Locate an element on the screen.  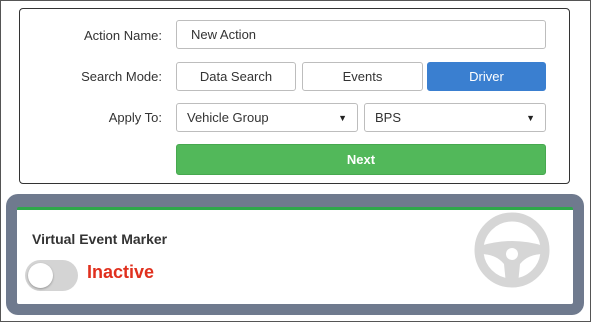
apply-to-type-select: Vehicle Group ▼ is located at coordinates (267, 117).